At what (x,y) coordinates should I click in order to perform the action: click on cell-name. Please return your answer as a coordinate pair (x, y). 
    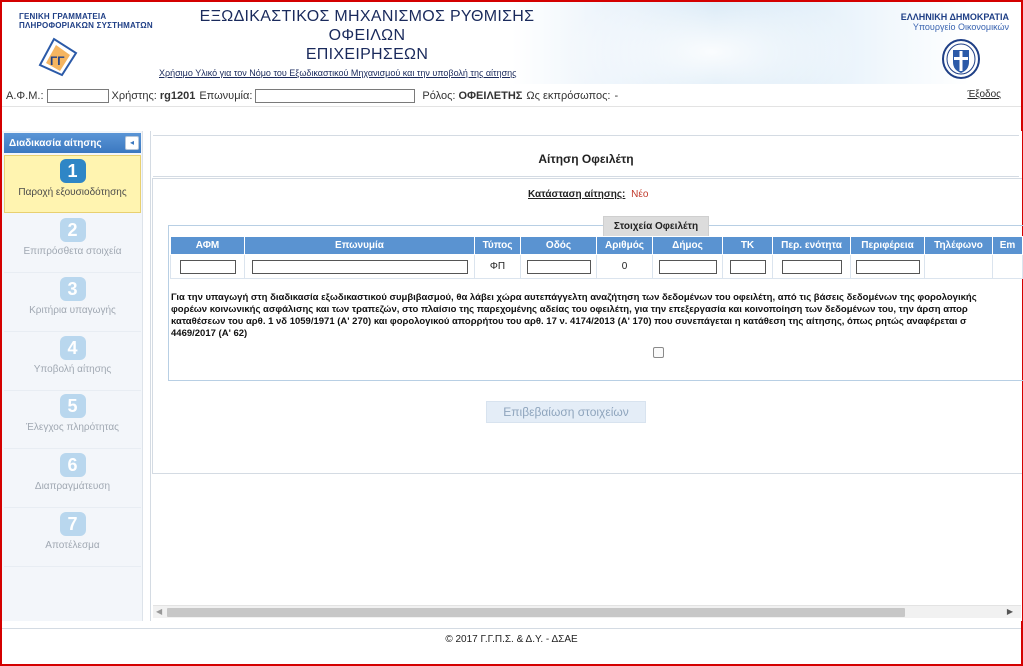
    Looking at the image, I should click on (359, 266).